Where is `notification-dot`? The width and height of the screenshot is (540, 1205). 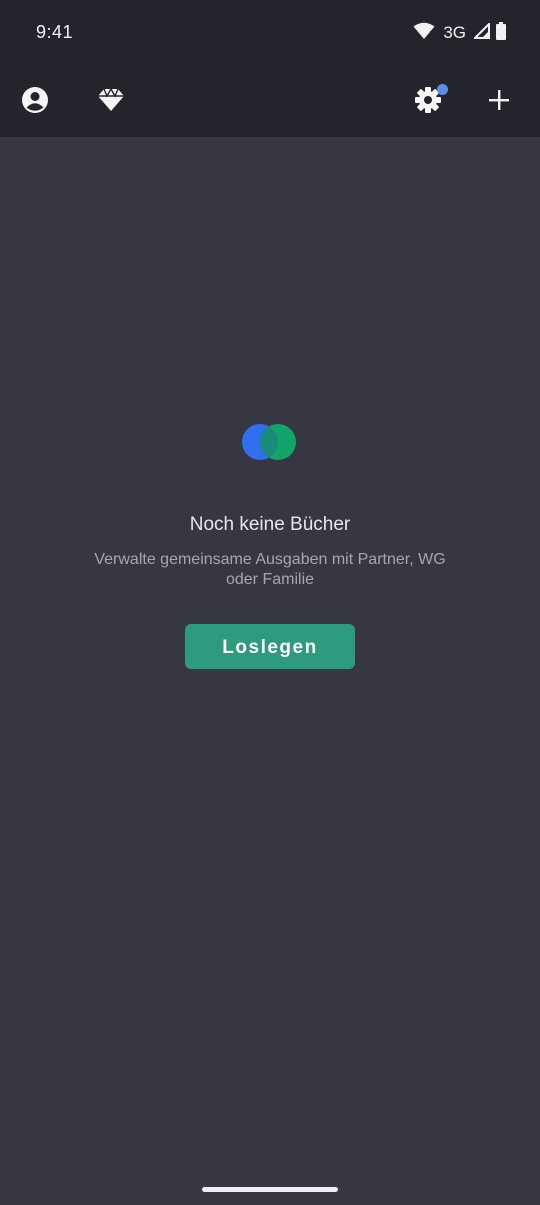 notification-dot is located at coordinates (442, 89).